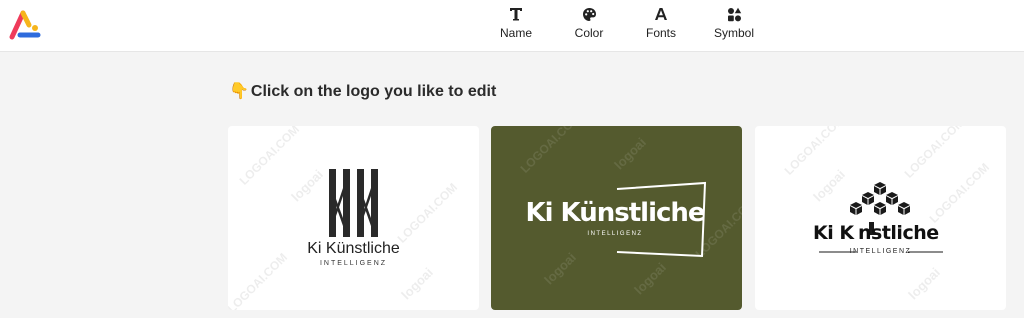 The image size is (1024, 318). I want to click on app-logo-icon, so click(26, 24).